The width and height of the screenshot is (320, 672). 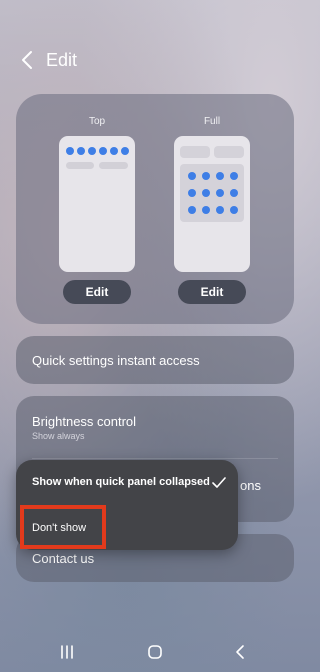 What do you see at coordinates (241, 652) in the screenshot?
I see `back-icon` at bounding box center [241, 652].